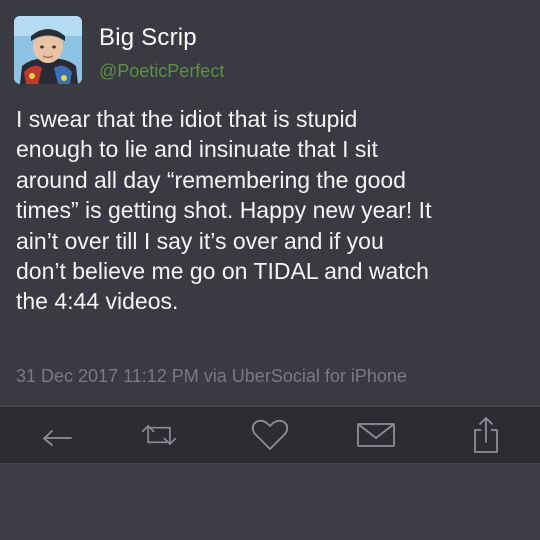 The width and height of the screenshot is (540, 540). I want to click on empty-background, so click(270, 502).